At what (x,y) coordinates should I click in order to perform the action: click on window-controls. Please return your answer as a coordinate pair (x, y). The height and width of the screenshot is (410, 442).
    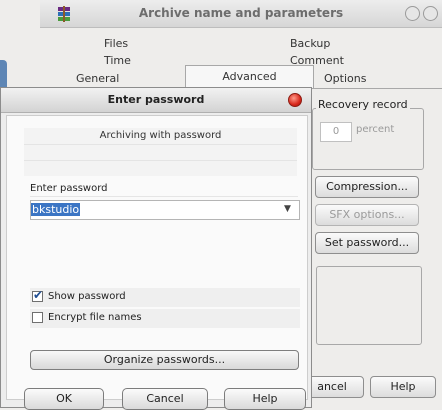
    Looking at the image, I should click on (420, 15).